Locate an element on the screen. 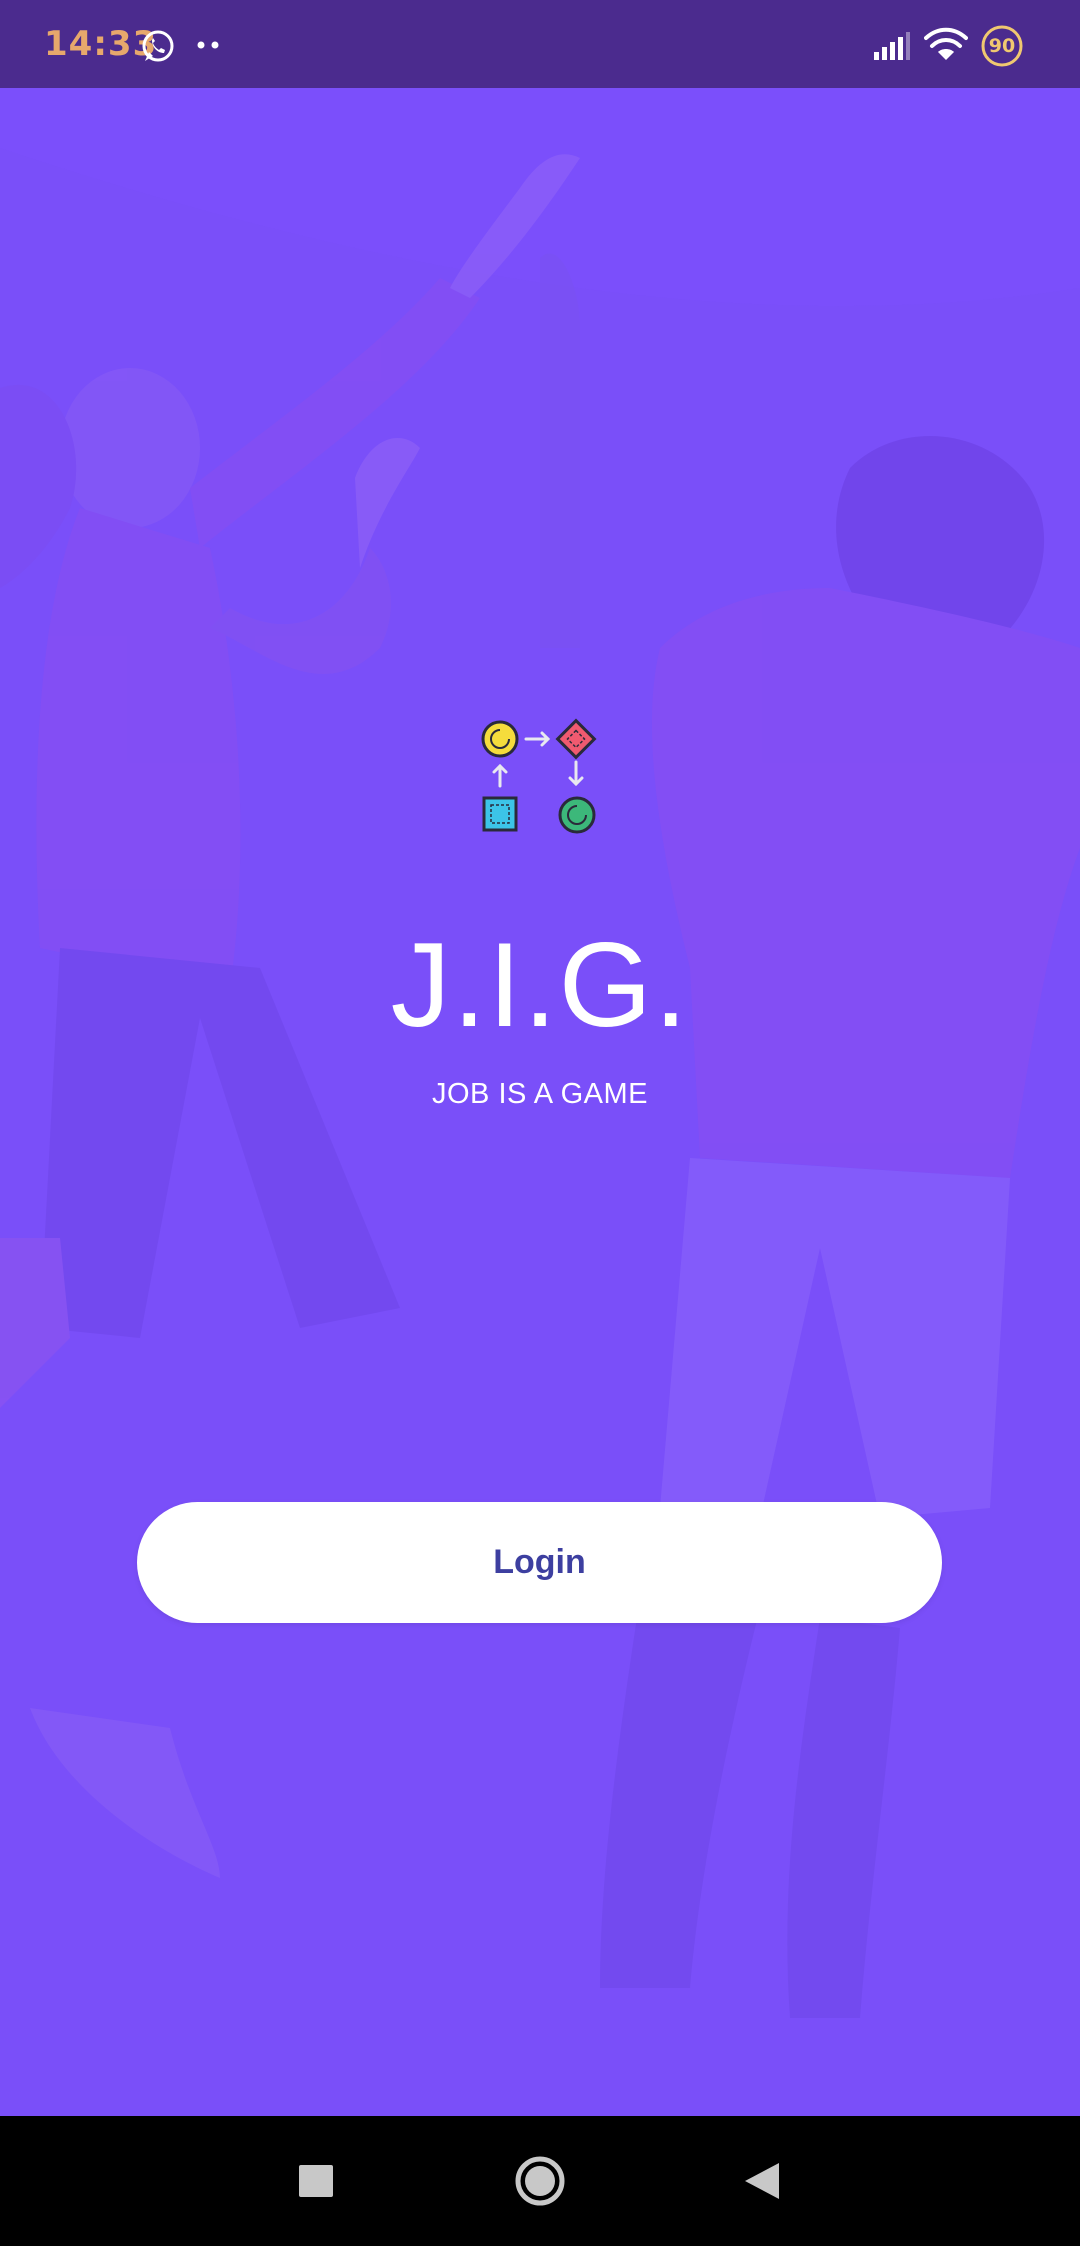  home-circle-icon is located at coordinates (540, 2181).